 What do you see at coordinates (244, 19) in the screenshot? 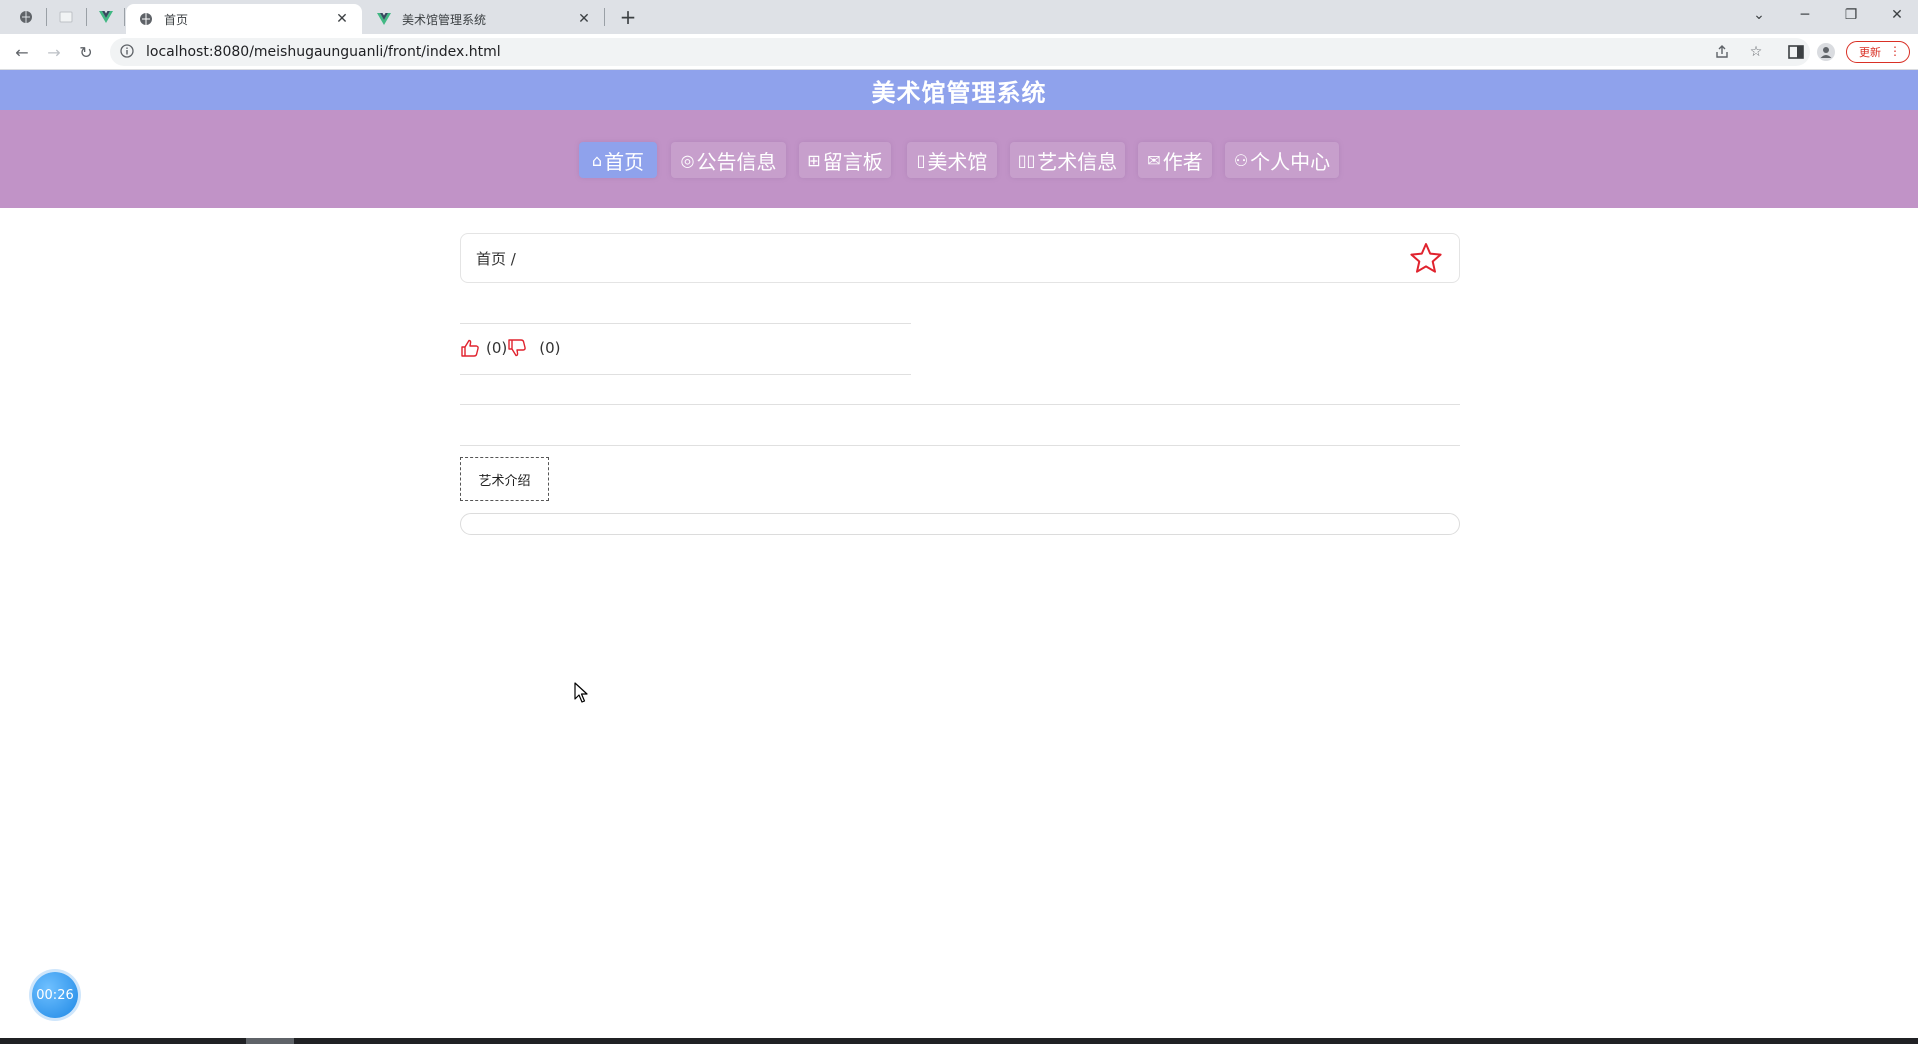
I see `tab-home: 首页 ✕` at bounding box center [244, 19].